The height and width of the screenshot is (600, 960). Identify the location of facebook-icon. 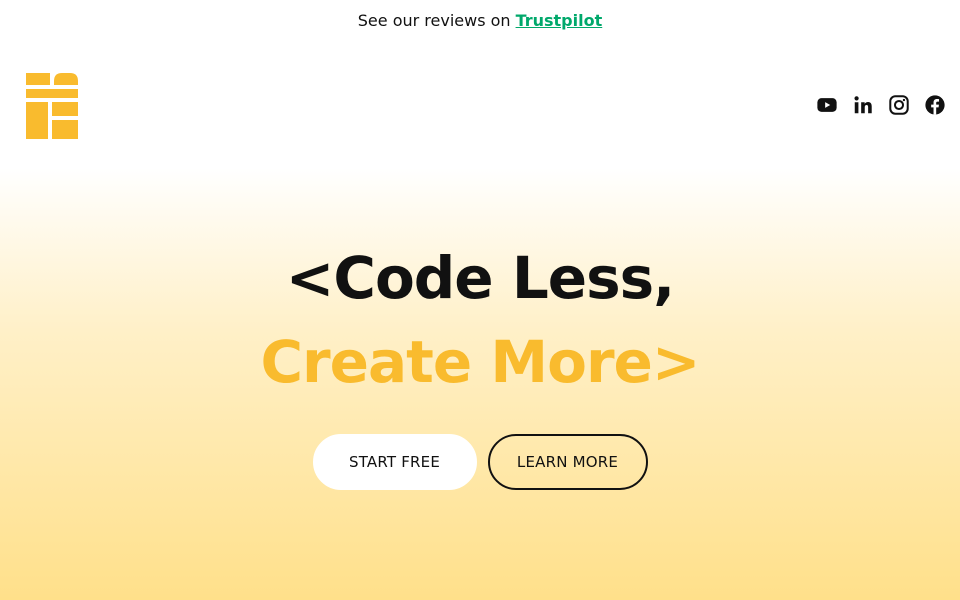
(935, 105).